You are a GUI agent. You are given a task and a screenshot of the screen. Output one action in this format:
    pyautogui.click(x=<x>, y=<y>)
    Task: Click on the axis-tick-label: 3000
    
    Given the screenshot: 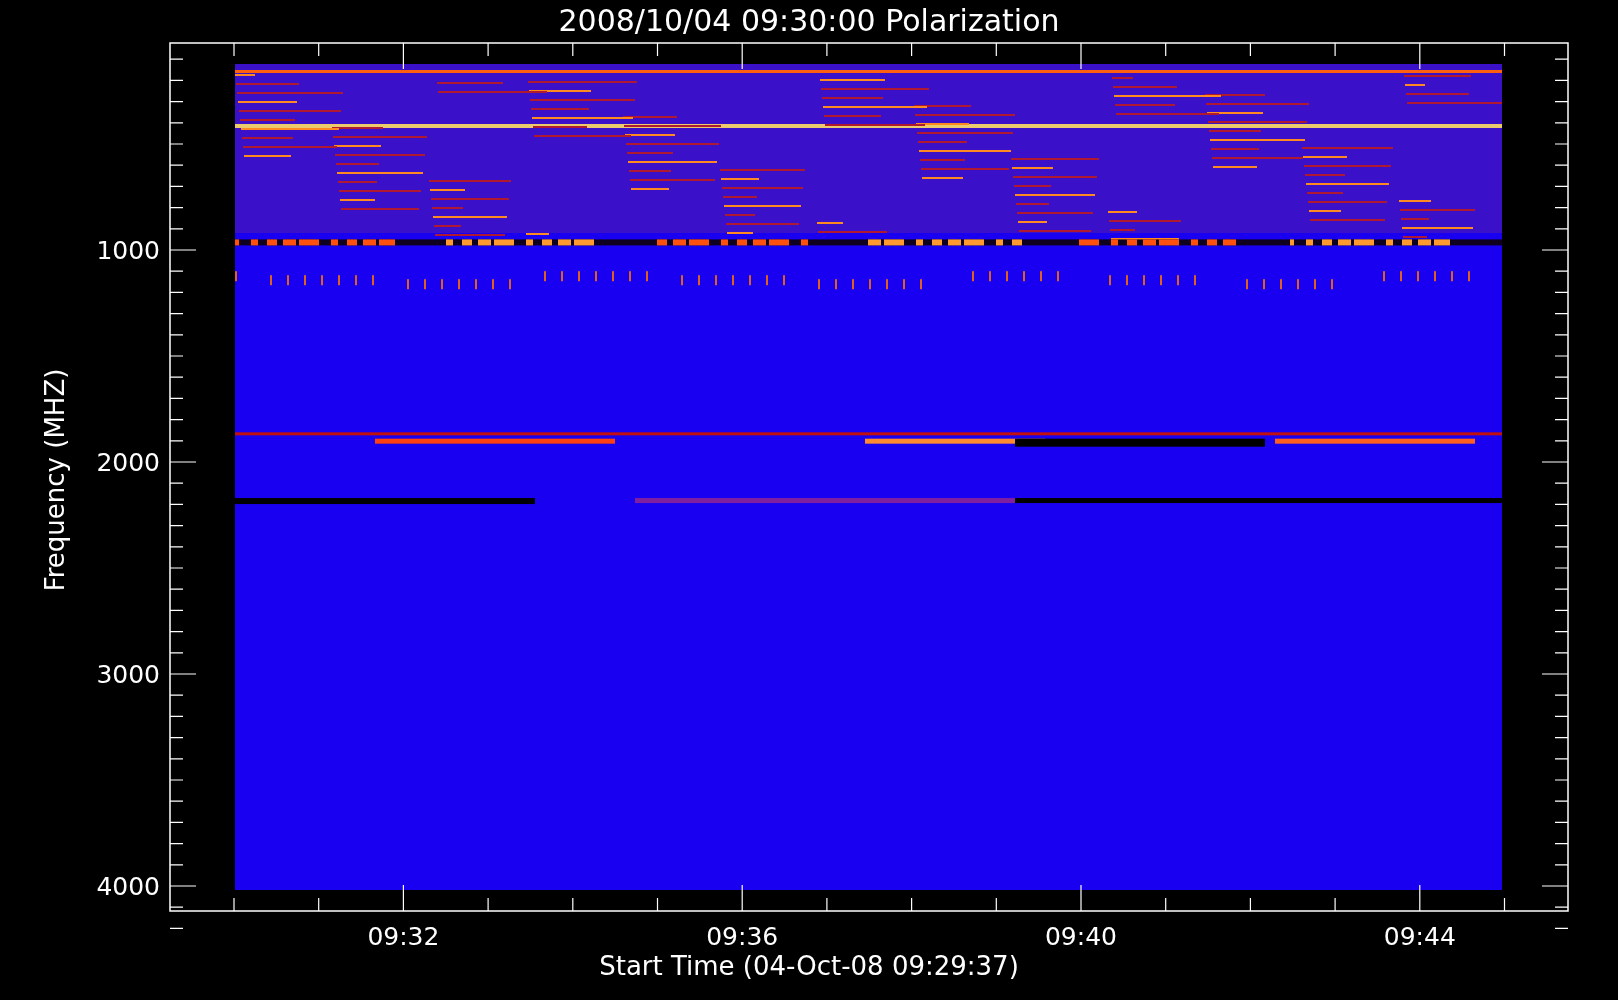 What is the action you would take?
    pyautogui.click(x=128, y=674)
    